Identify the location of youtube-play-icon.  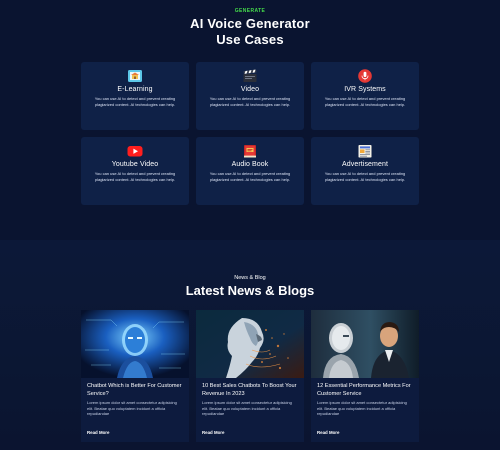
(135, 151).